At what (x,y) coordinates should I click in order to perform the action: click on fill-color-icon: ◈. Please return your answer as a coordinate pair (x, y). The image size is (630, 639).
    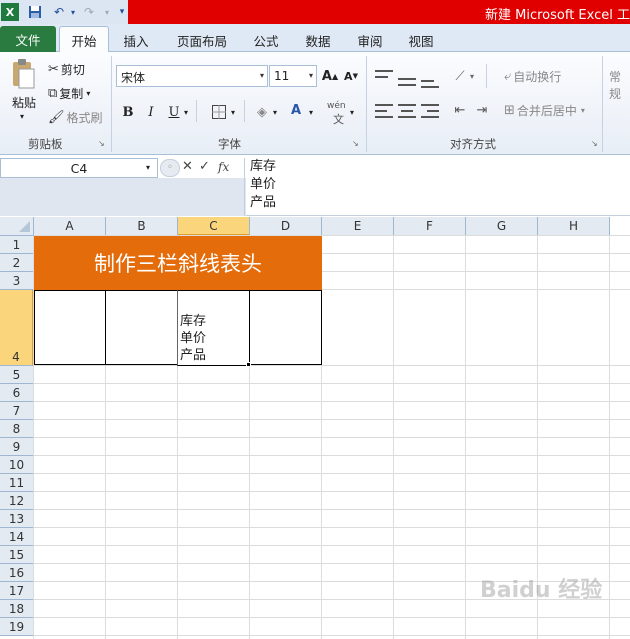
    Looking at the image, I should click on (262, 112).